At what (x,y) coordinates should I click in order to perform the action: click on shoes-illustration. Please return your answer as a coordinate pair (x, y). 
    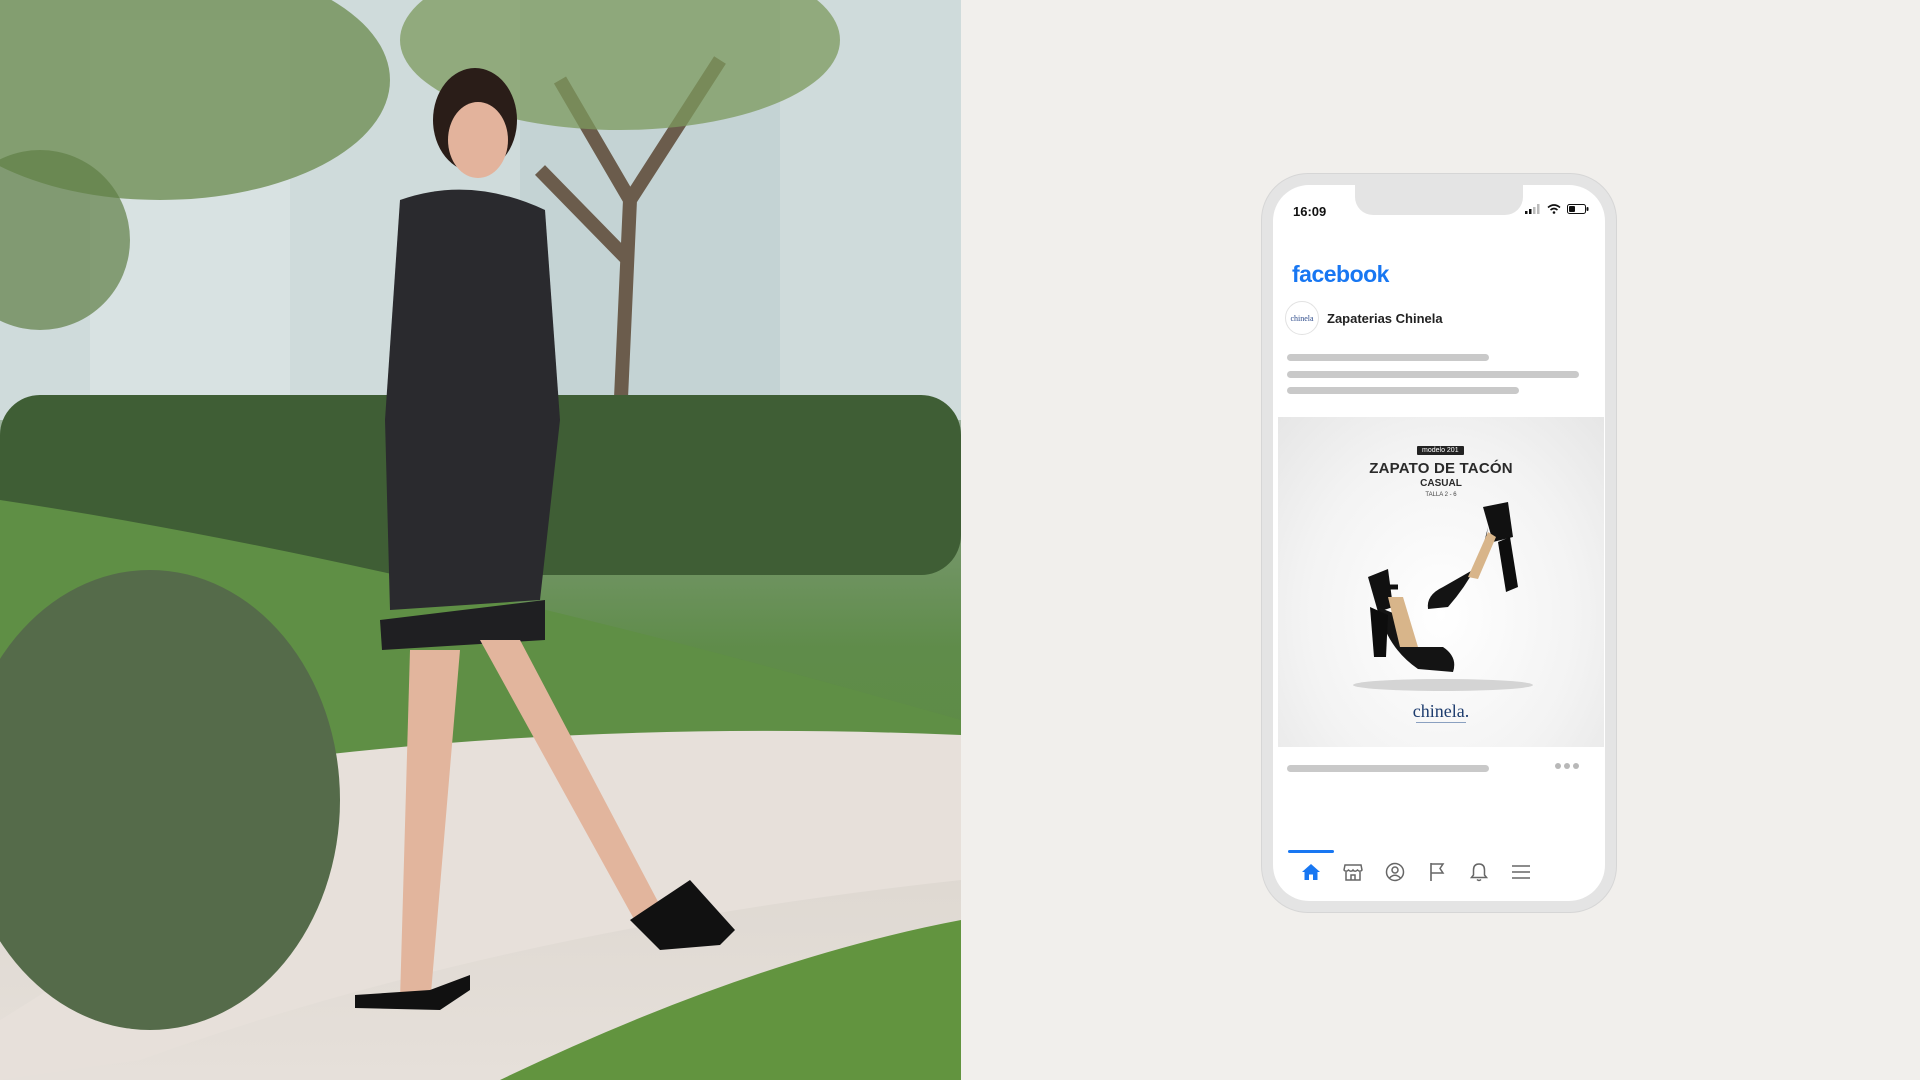
    Looking at the image, I should click on (1443, 596).